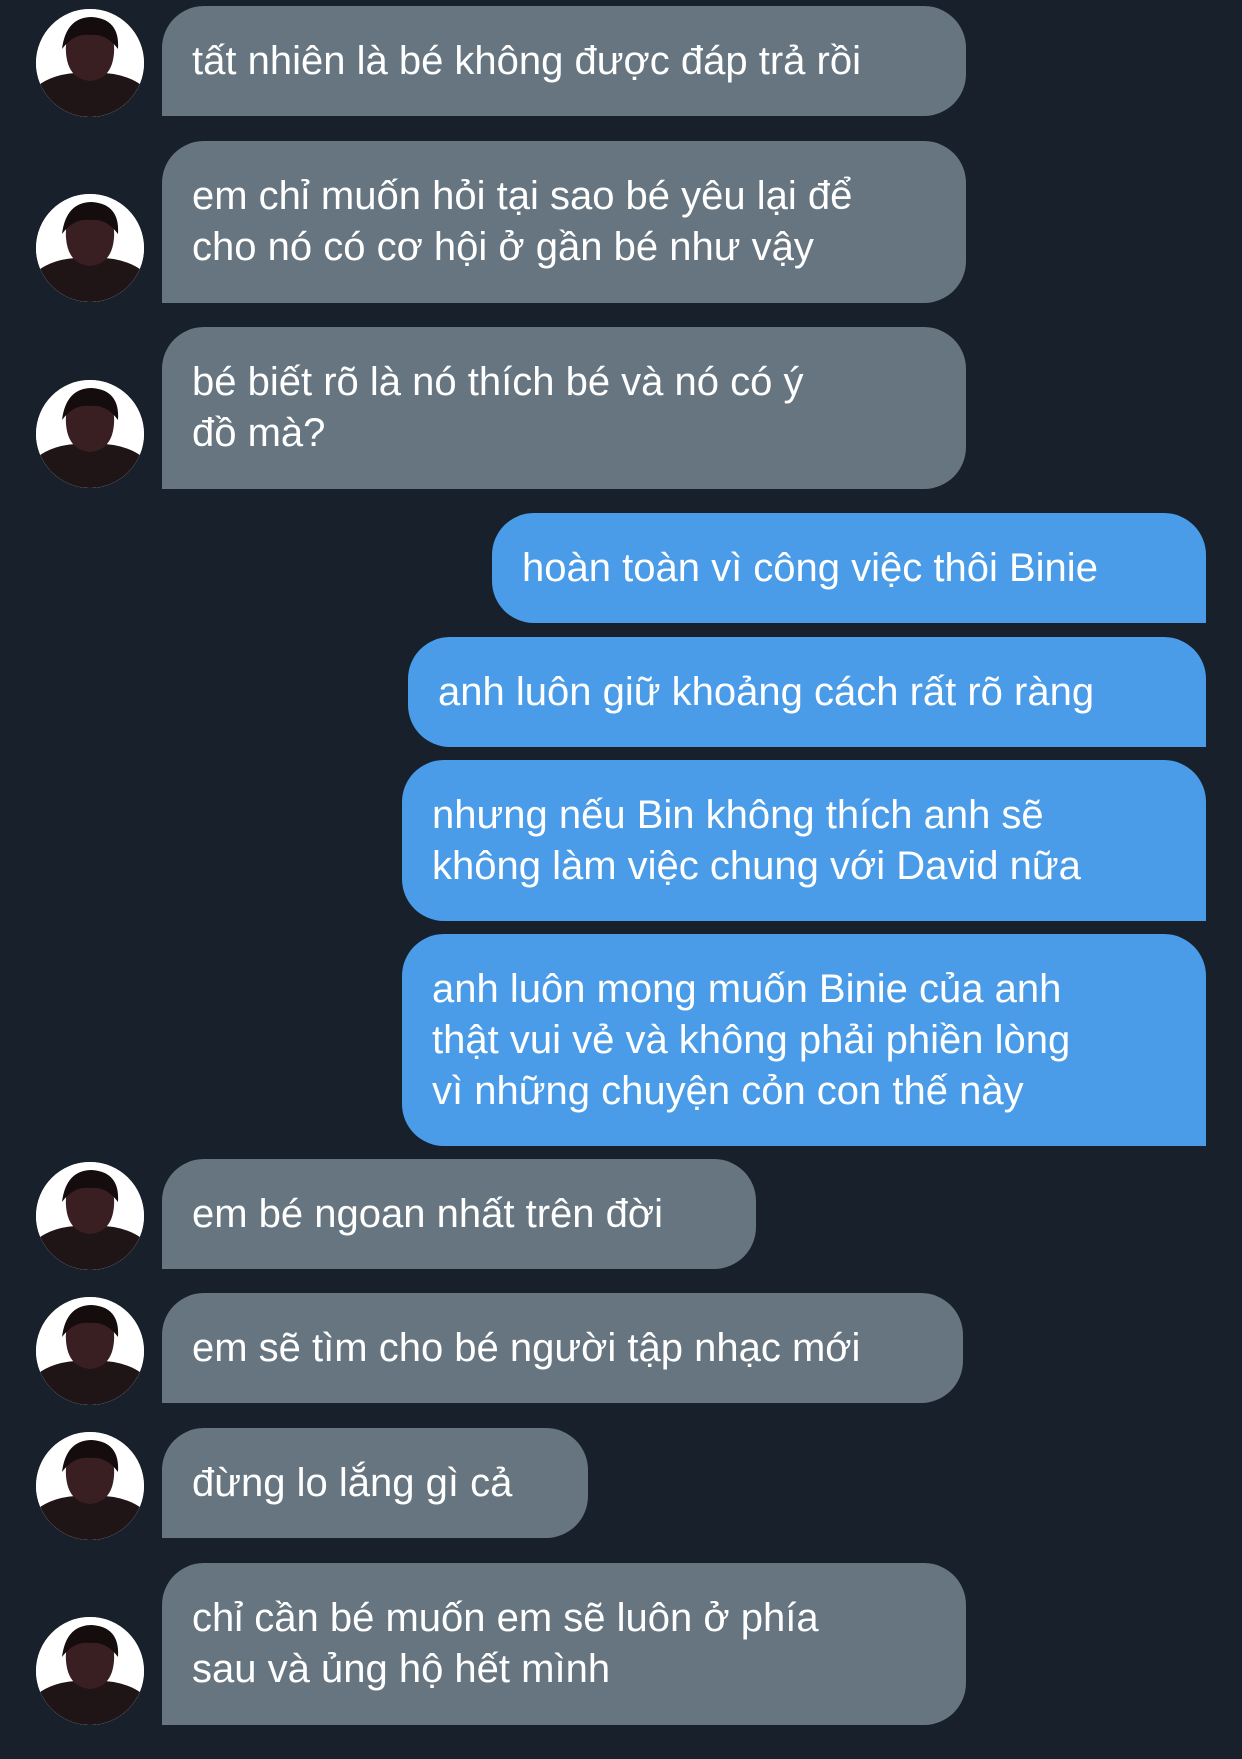 This screenshot has height=1759, width=1242. Describe the element at coordinates (766, 691) in the screenshot. I see `message-text: anh luôn giữ khoảng cách rất rõ ràng` at that location.